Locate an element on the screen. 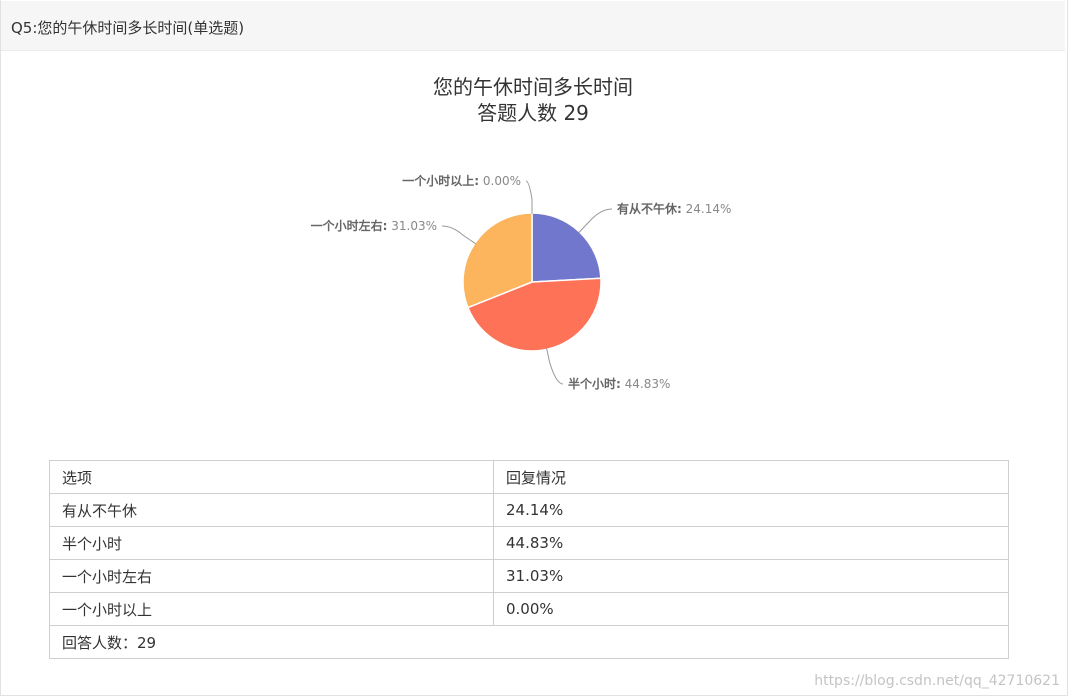 Image resolution: width=1068 pixels, height=697 pixels. table-cell-percent: 24.14% is located at coordinates (751, 510).